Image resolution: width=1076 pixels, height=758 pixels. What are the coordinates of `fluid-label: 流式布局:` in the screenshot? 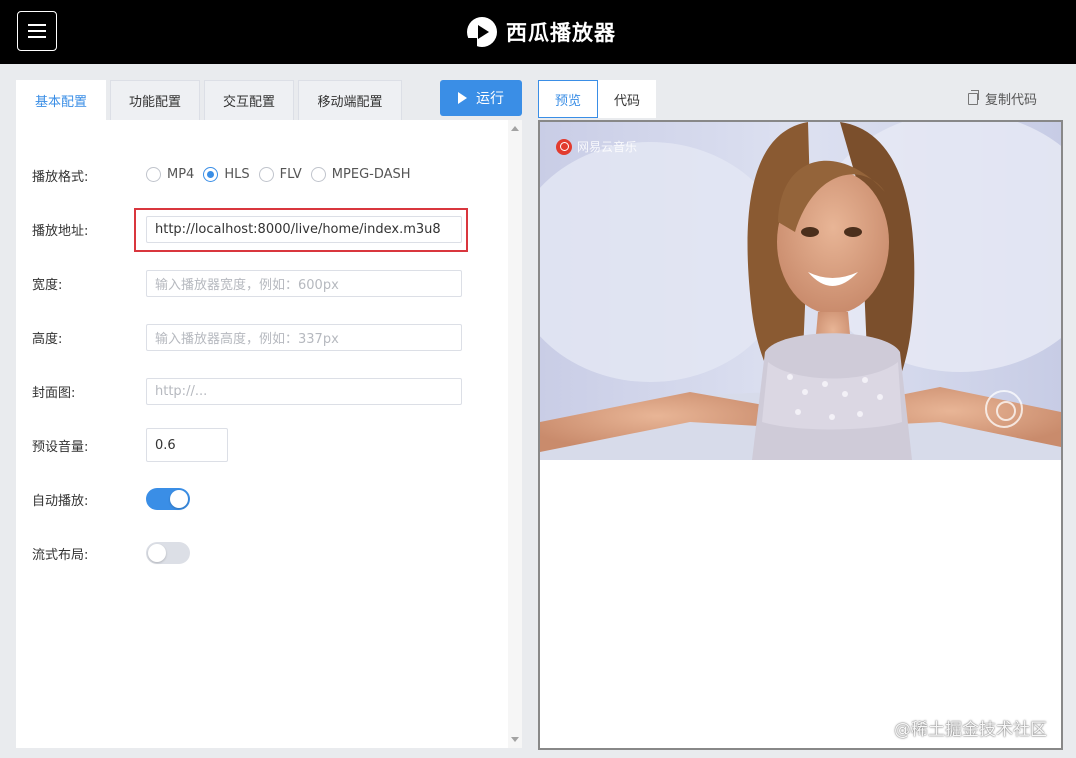 It's located at (60, 555).